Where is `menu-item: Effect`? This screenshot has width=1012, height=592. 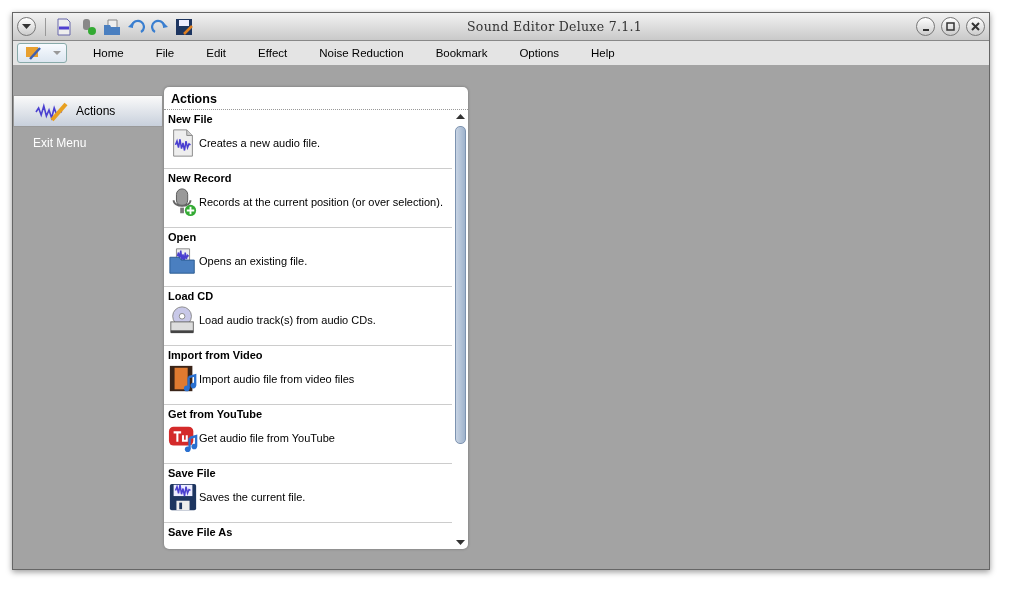 menu-item: Effect is located at coordinates (273, 53).